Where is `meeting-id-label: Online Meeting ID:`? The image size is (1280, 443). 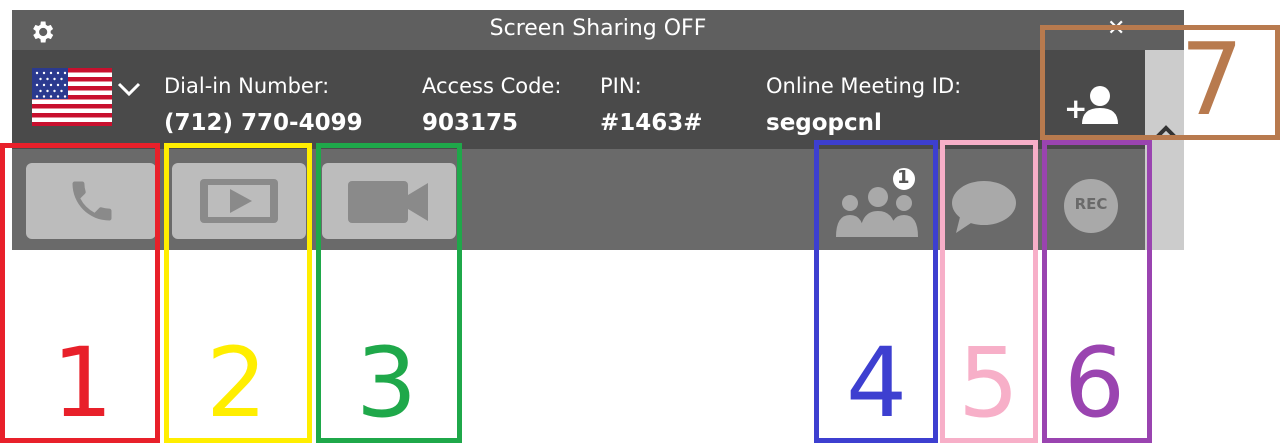 meeting-id-label: Online Meeting ID: is located at coordinates (864, 86).